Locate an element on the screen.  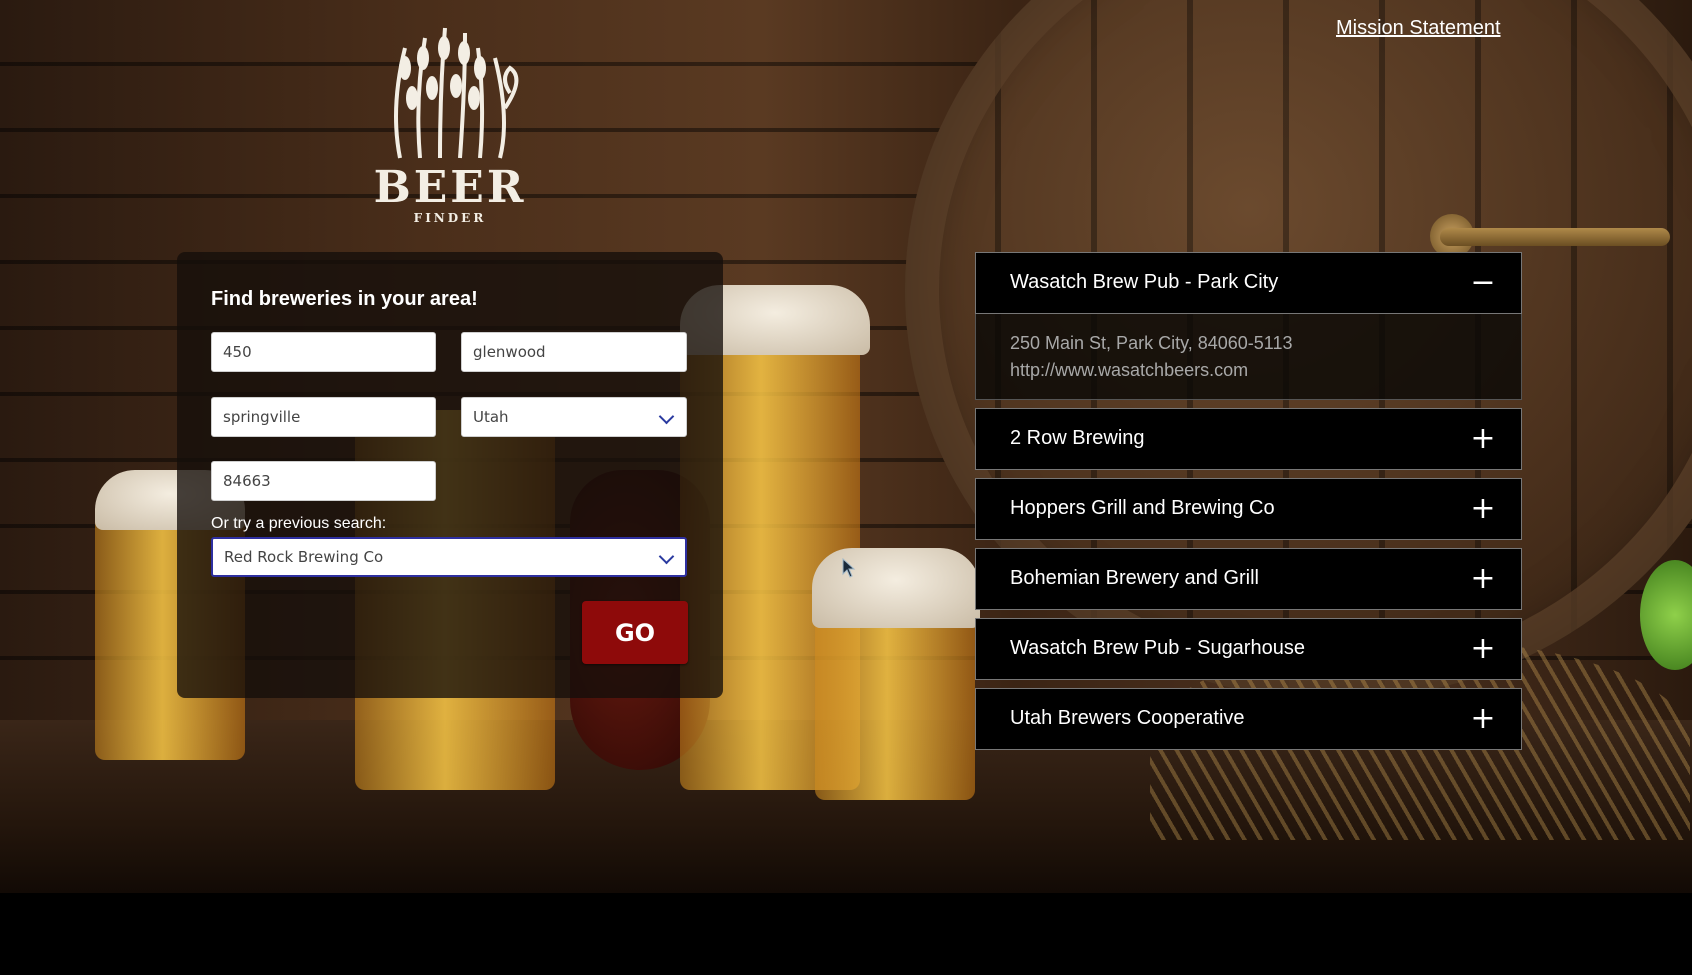
state-select: Utah is located at coordinates (574, 417).